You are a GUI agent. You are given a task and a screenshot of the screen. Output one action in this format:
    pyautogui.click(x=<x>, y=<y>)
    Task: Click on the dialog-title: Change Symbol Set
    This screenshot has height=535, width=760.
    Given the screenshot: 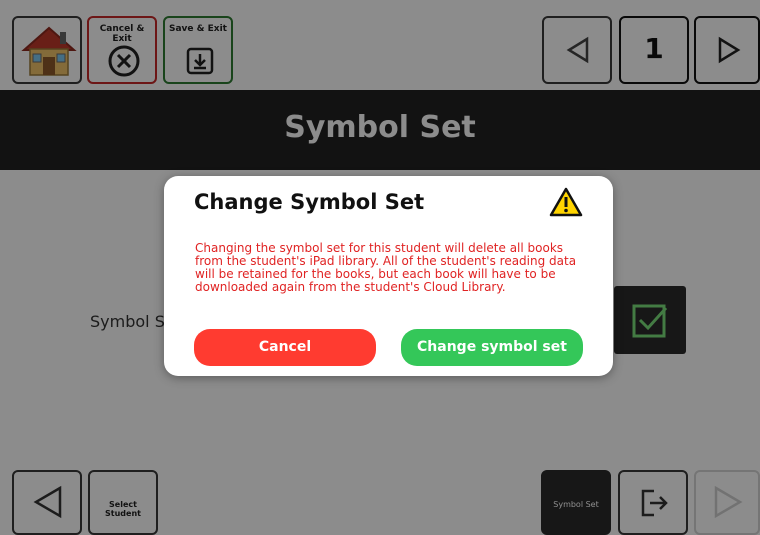 What is the action you would take?
    pyautogui.click(x=309, y=202)
    